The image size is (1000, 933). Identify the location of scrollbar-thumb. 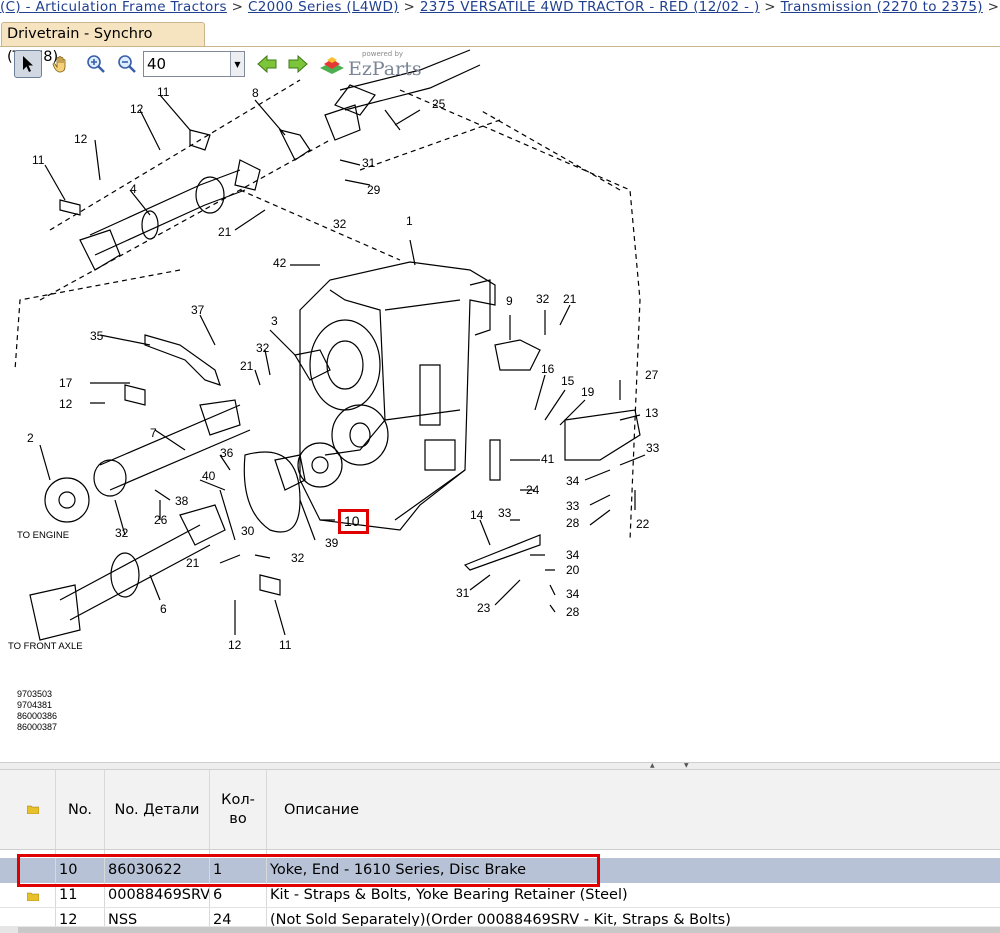
(509, 930).